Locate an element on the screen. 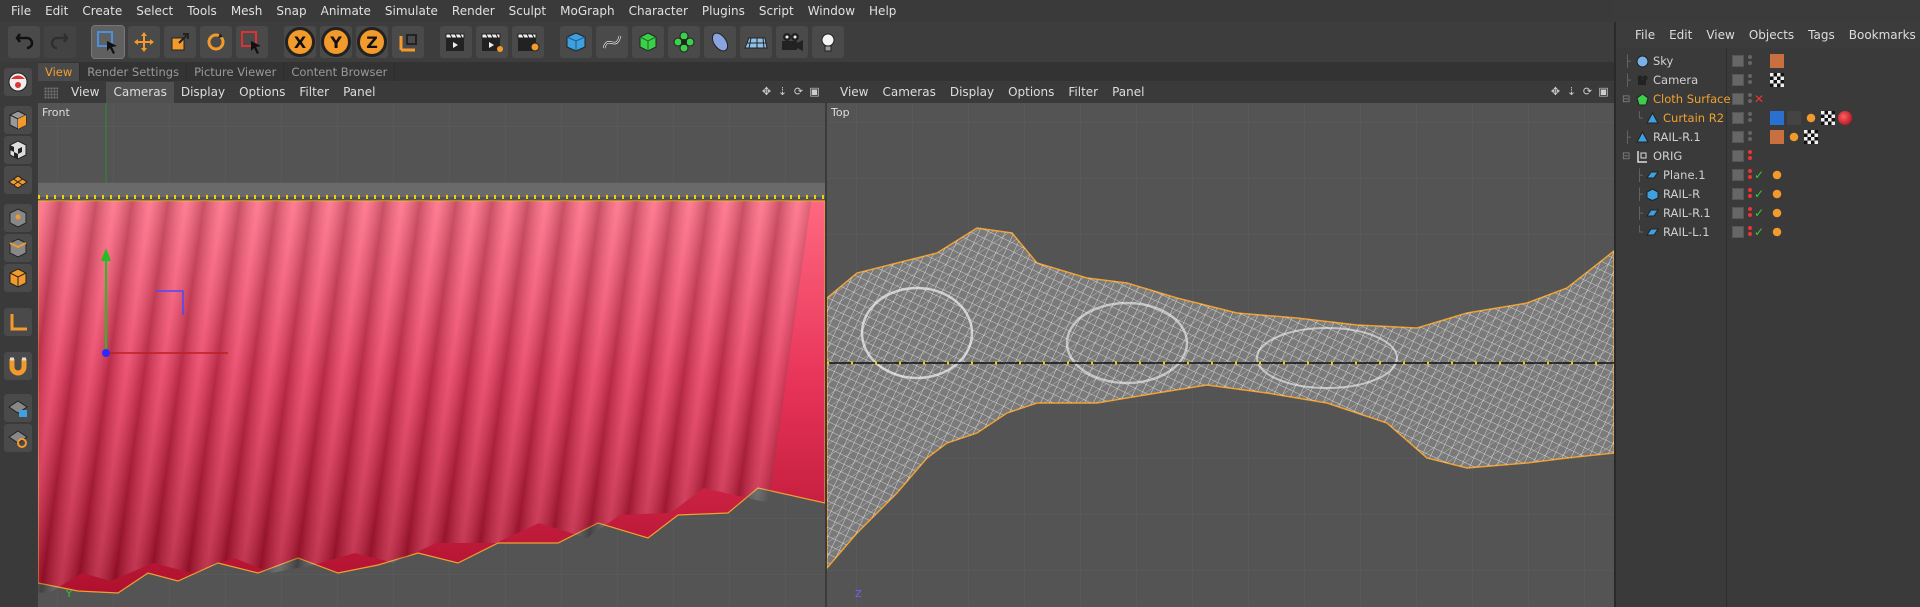 This screenshot has width=1920, height=607. viewport-menu-filter: Filter is located at coordinates (314, 92).